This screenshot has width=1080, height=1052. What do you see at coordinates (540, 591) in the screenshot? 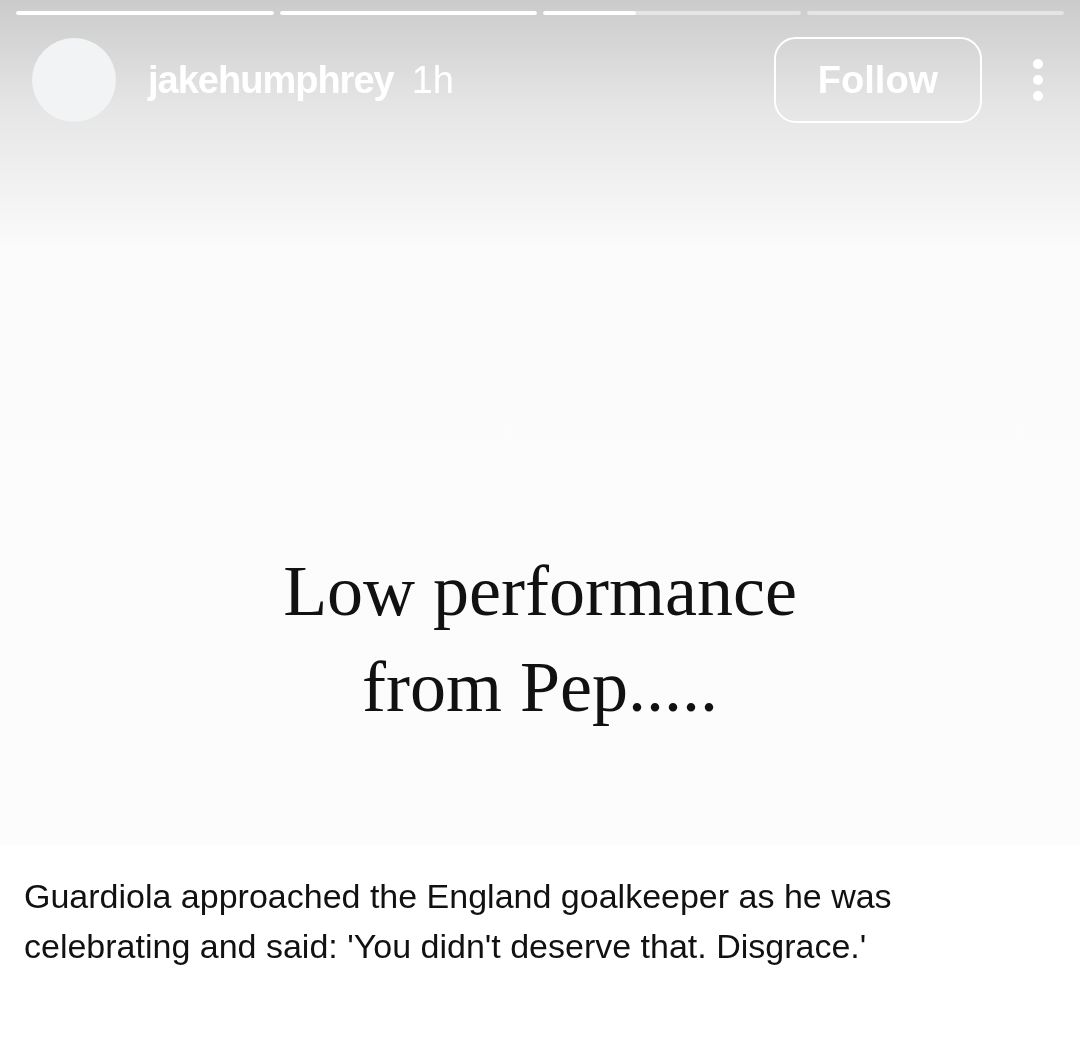
I see `headline-text: Low performance` at bounding box center [540, 591].